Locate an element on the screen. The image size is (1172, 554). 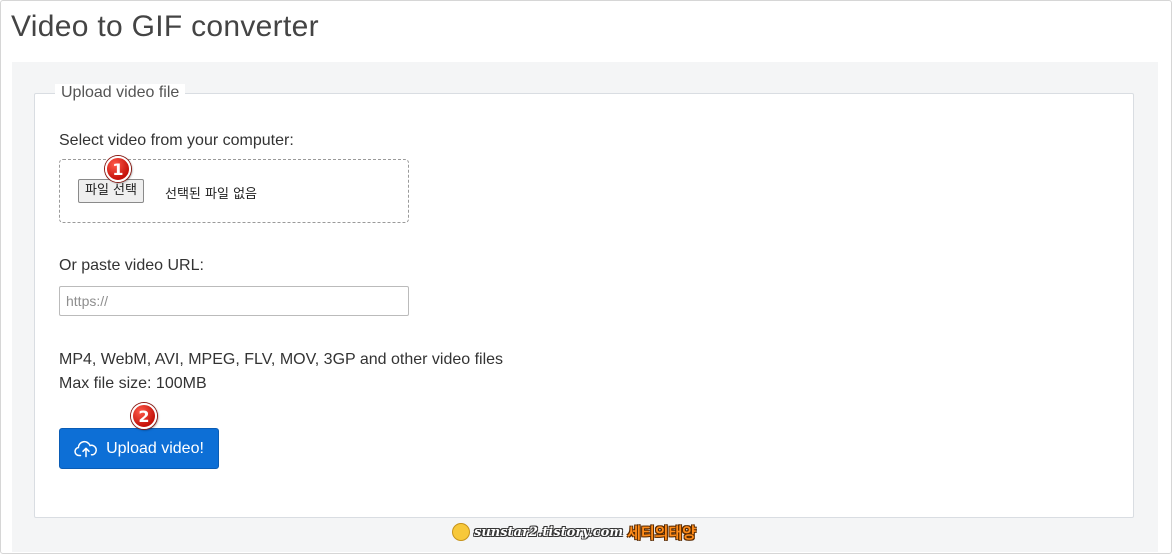
watermark-name: 세티의태양 is located at coordinates (662, 532).